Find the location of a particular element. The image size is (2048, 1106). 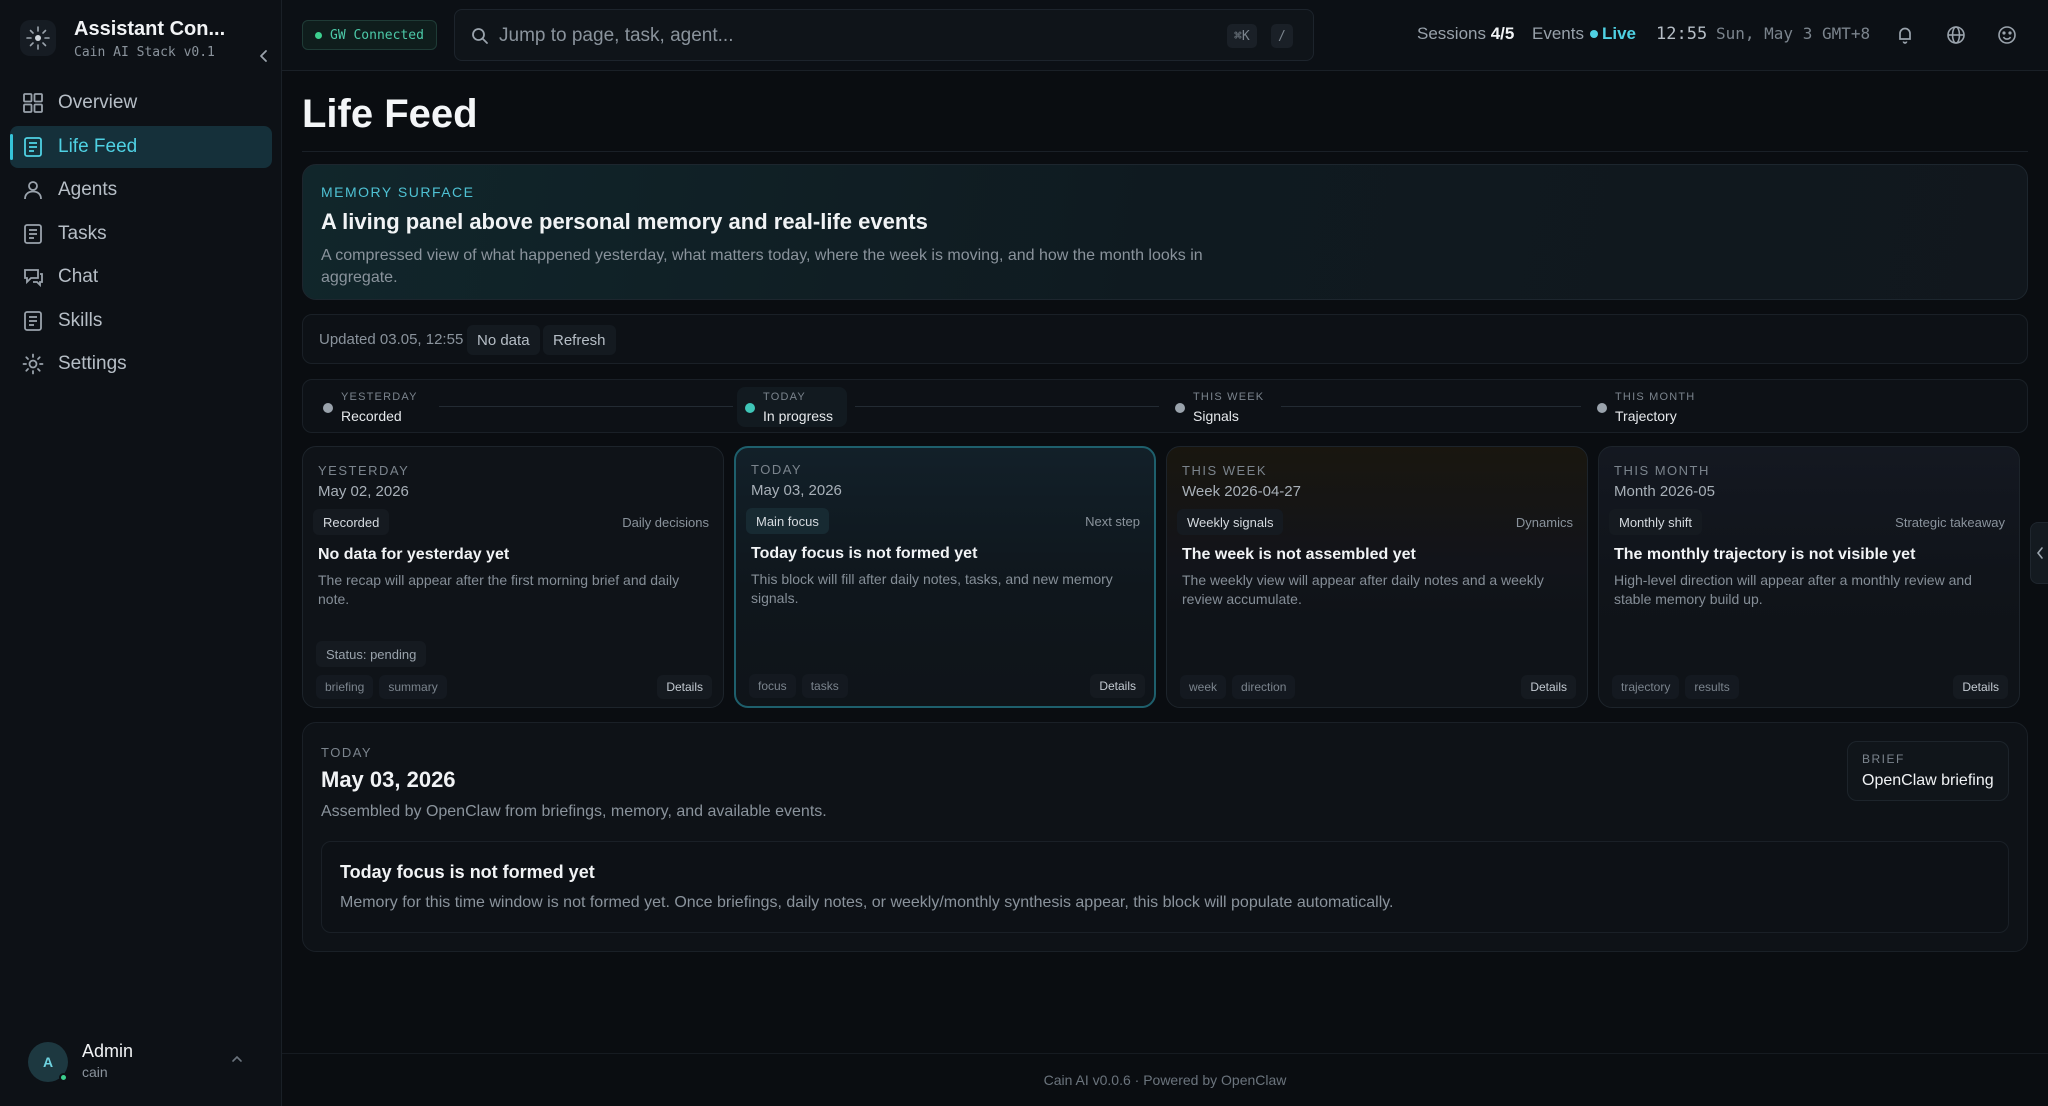

topic-tag: results is located at coordinates (1712, 687).